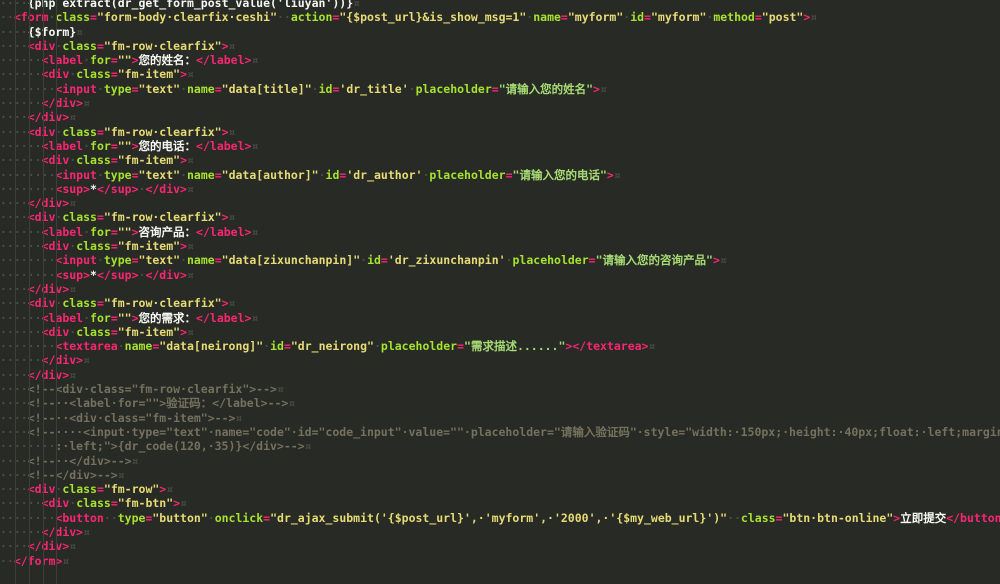 The width and height of the screenshot is (1000, 584). Describe the element at coordinates (311, 17) in the screenshot. I see `code-token-attr: action` at that location.